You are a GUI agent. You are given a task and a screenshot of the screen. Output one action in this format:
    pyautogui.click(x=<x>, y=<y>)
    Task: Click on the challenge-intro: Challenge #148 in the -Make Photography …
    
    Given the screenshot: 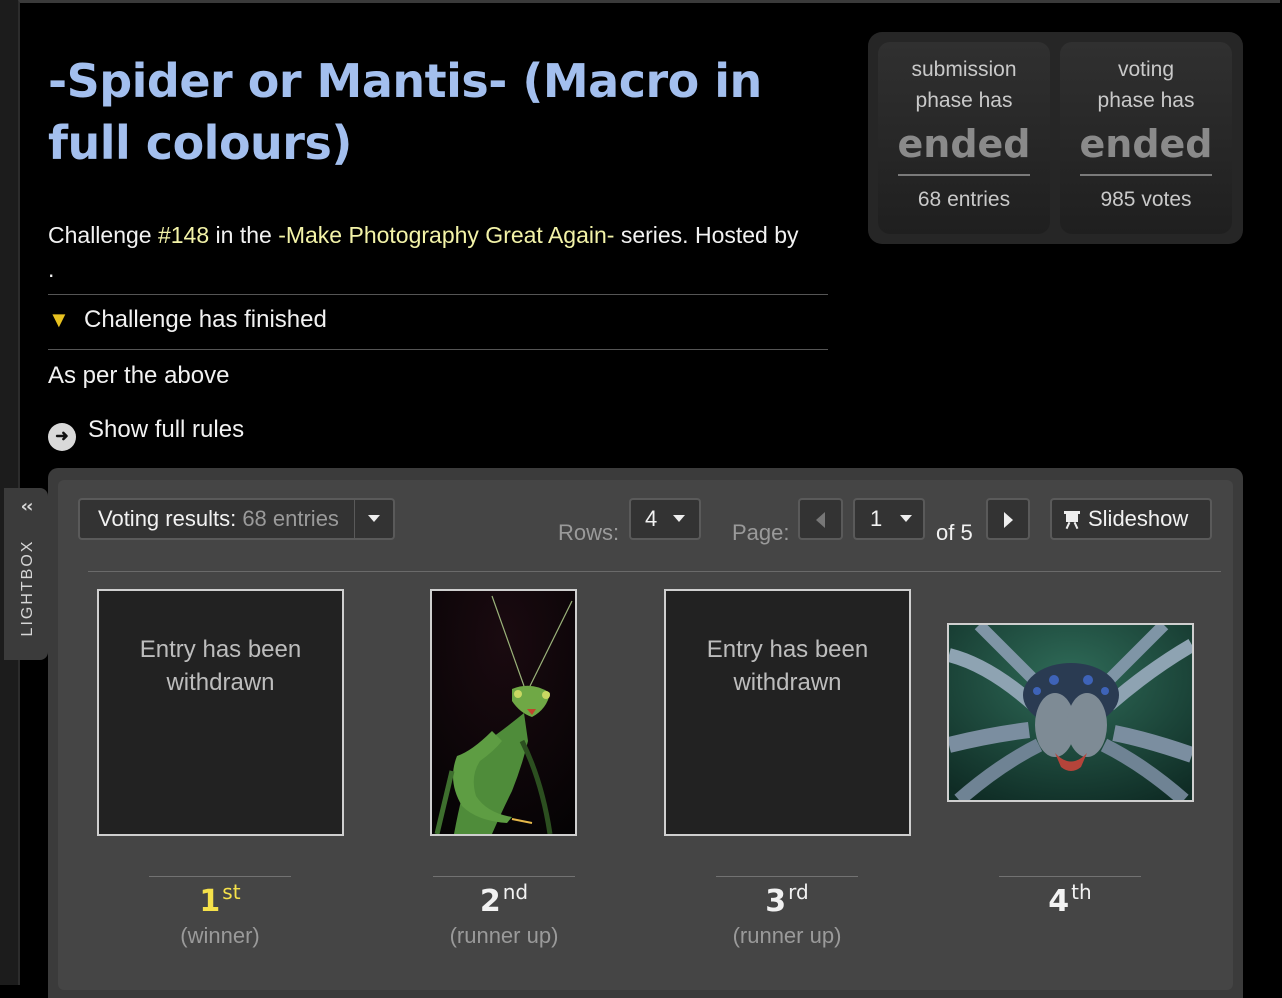 What is the action you would take?
    pyautogui.click(x=463, y=252)
    